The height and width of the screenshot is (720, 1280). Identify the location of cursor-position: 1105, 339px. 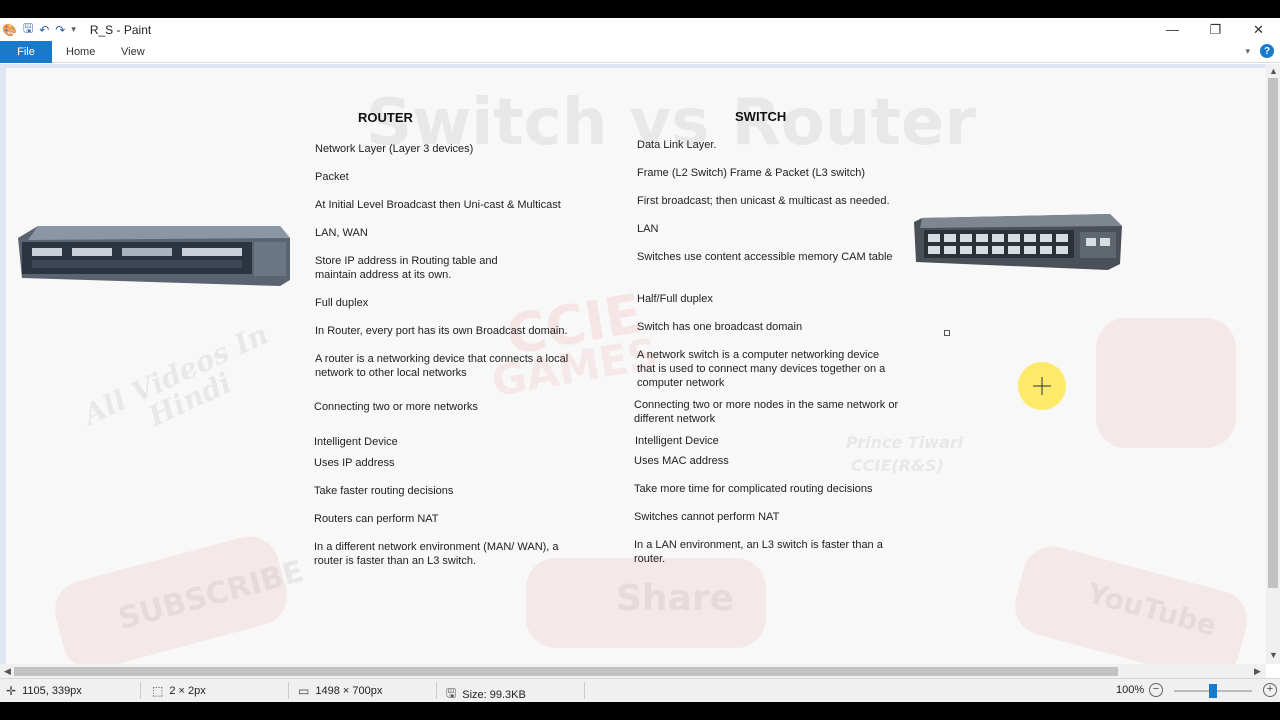
(52, 691).